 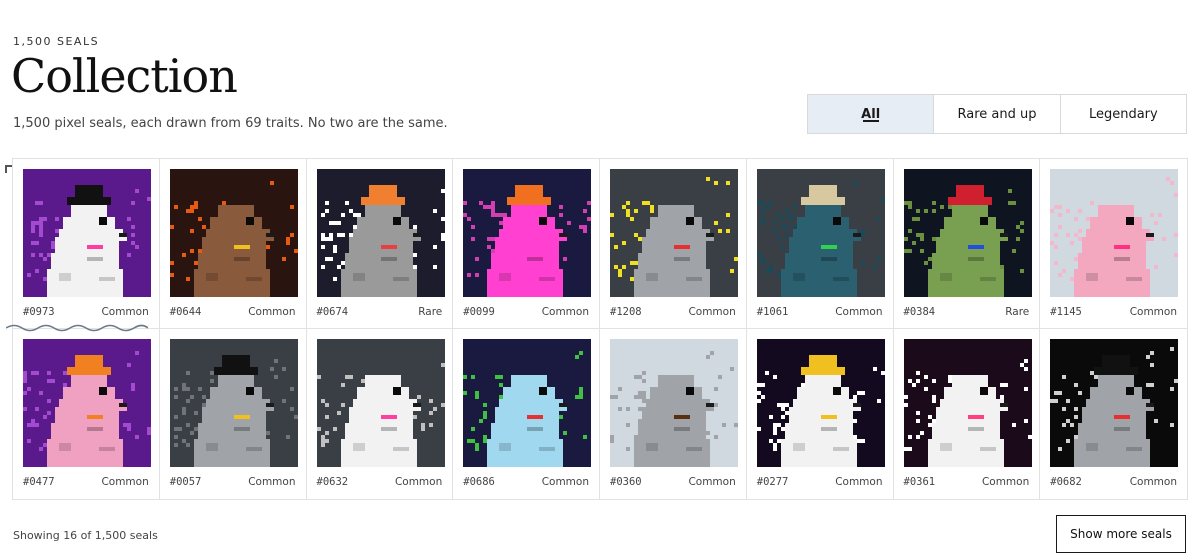 I want to click on seal-meta: #0632 Common, so click(x=380, y=482).